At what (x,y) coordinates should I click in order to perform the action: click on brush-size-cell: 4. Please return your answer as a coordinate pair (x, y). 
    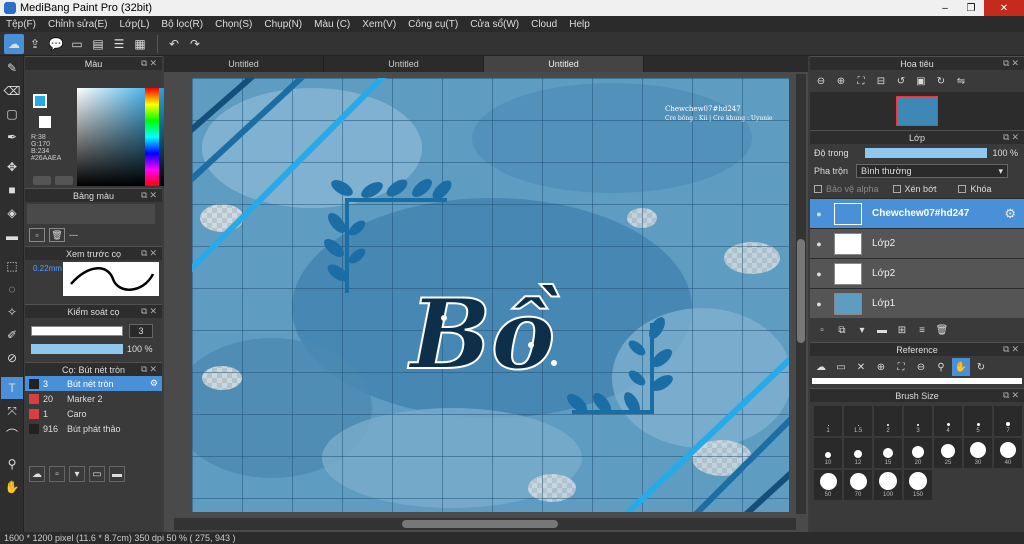
    Looking at the image, I should click on (948, 421).